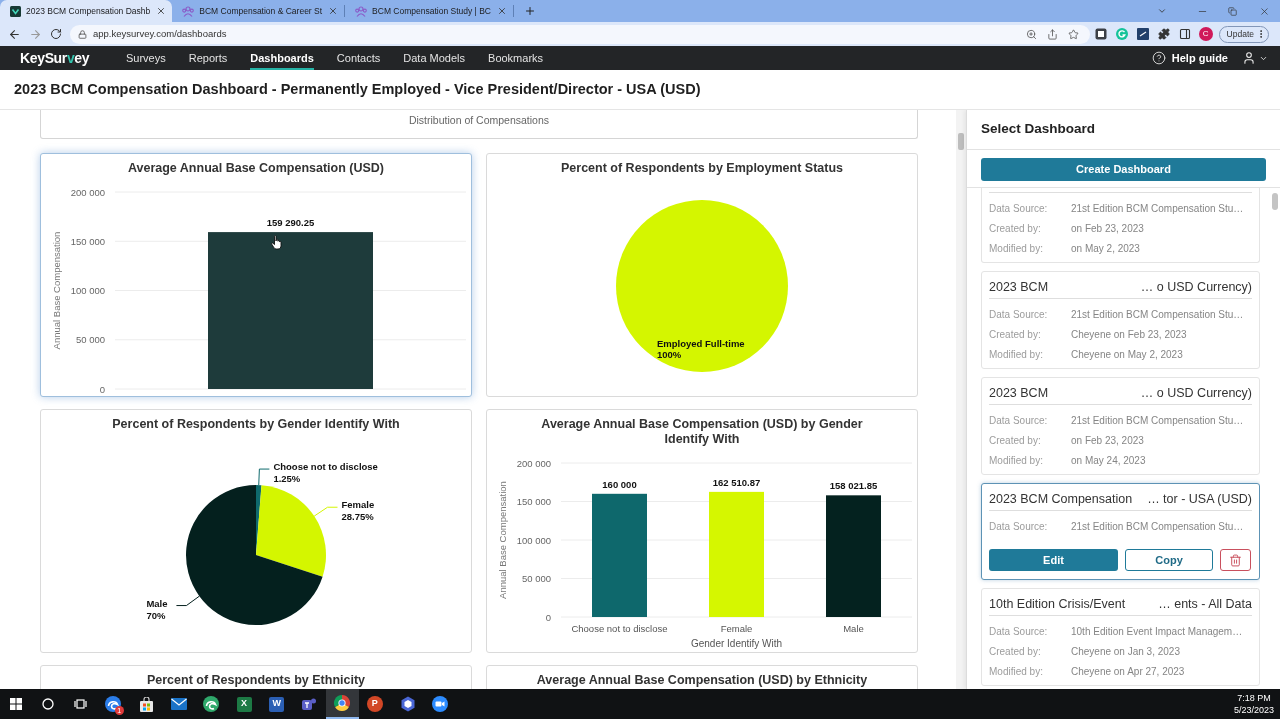 The height and width of the screenshot is (720, 1280). Describe the element at coordinates (1254, 698) in the screenshot. I see `clock-time: 7:18 PM` at that location.